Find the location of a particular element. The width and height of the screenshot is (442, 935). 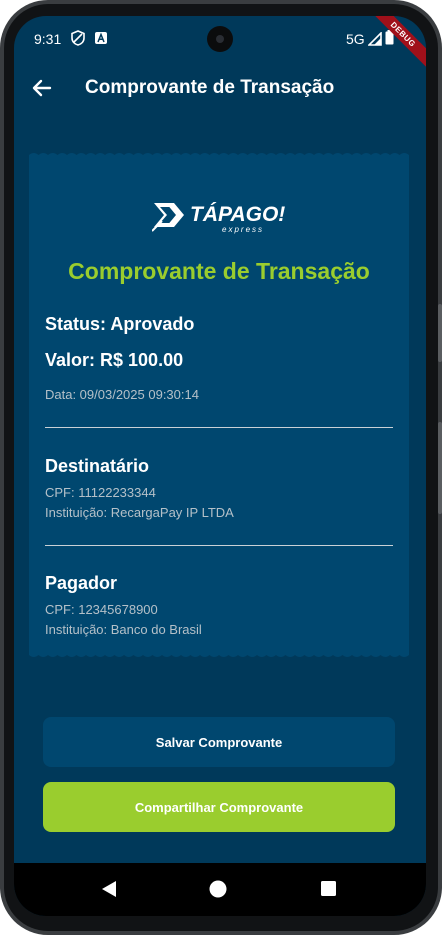

status-bar: 9:31 5G DEBUG is located at coordinates (220, 47).